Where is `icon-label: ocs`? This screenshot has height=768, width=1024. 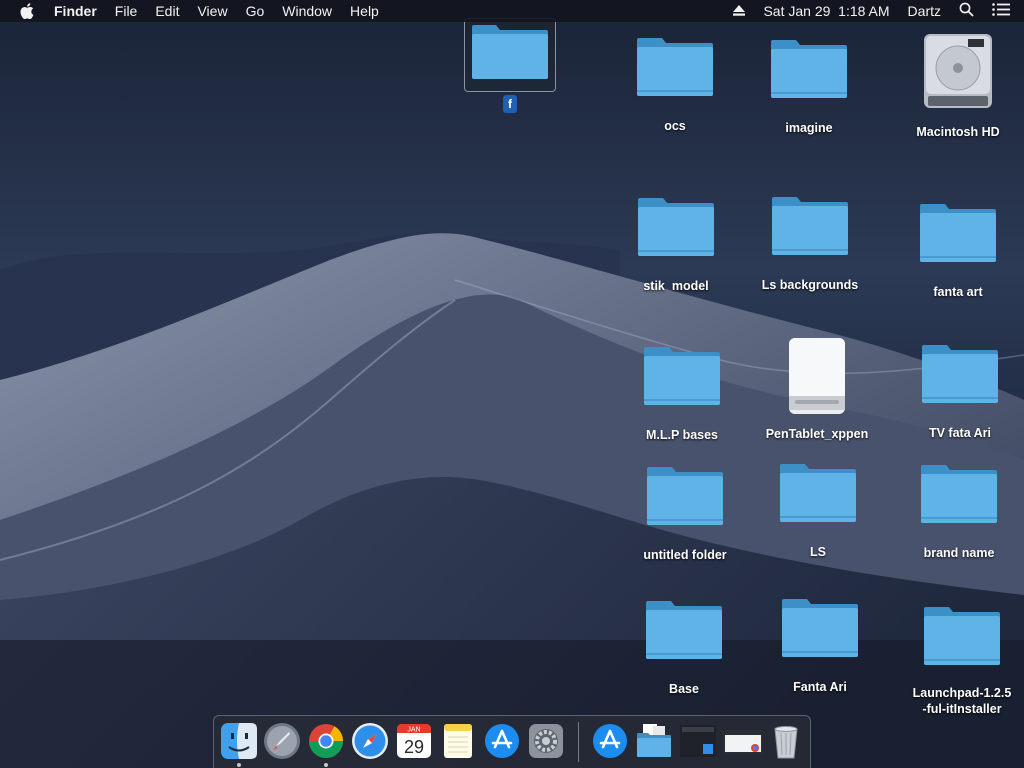 icon-label: ocs is located at coordinates (675, 126).